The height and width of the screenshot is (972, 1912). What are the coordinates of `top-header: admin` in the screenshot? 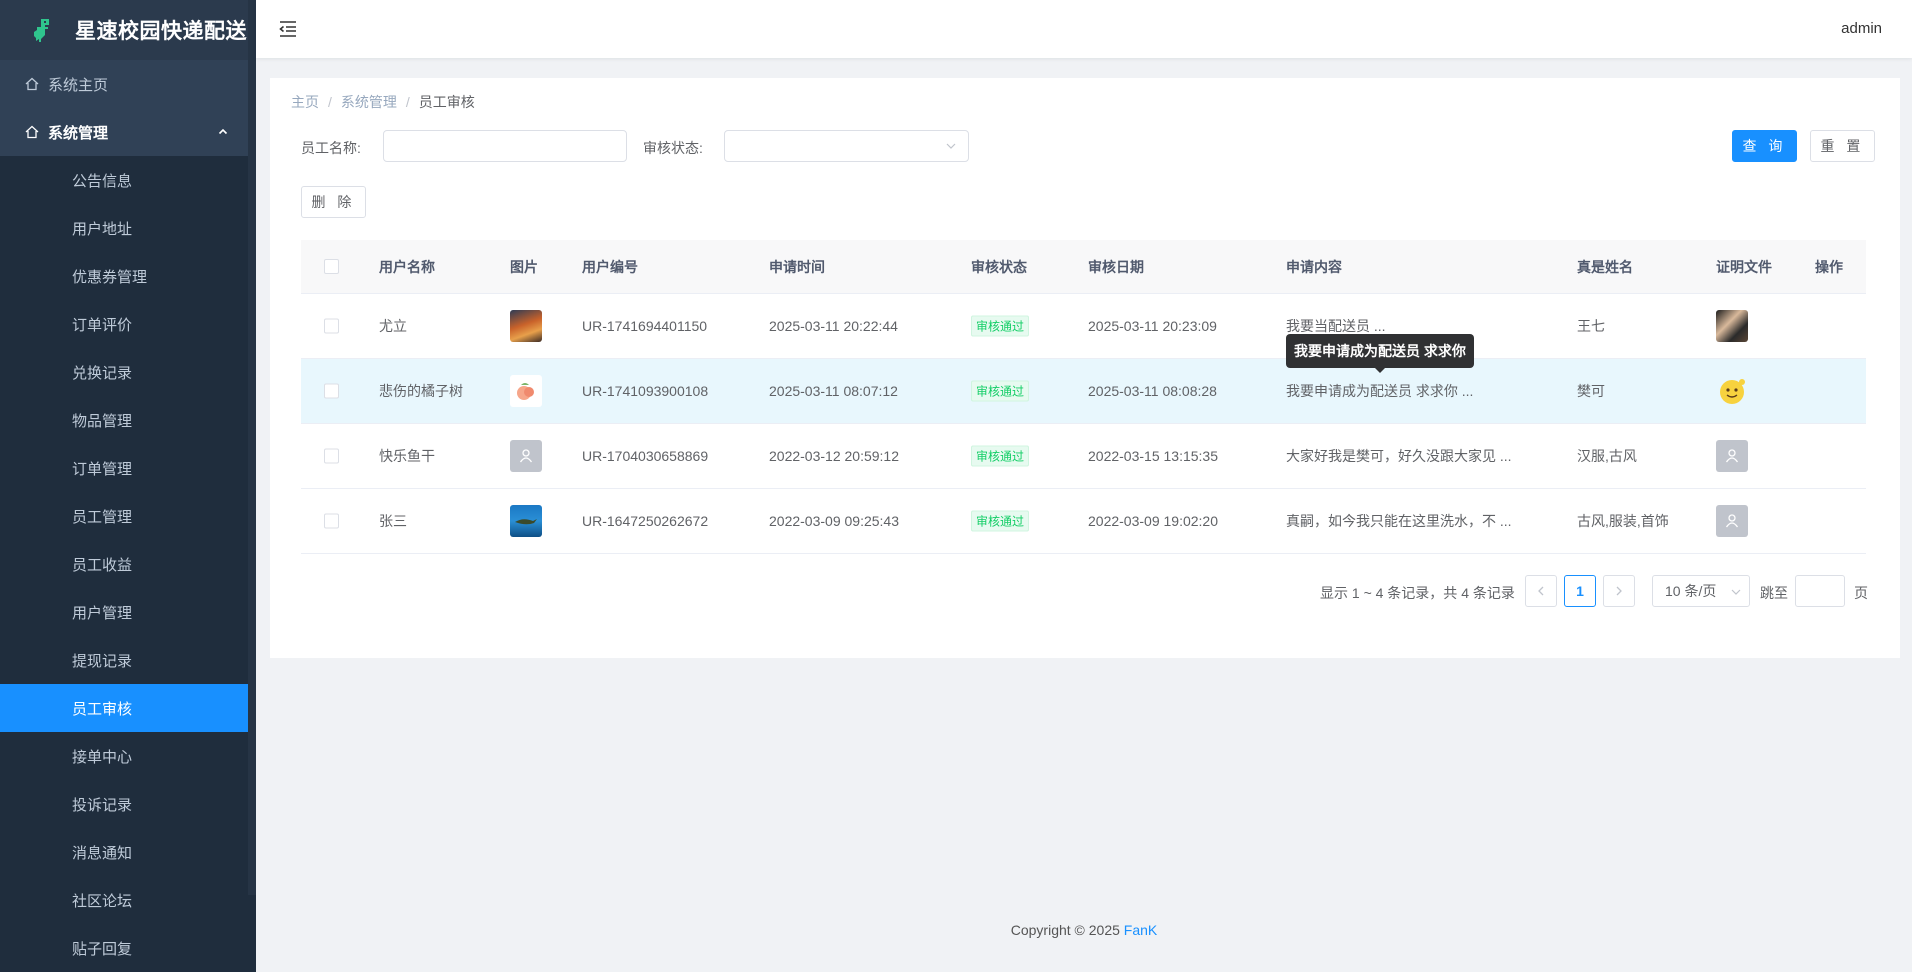 It's located at (1084, 29).